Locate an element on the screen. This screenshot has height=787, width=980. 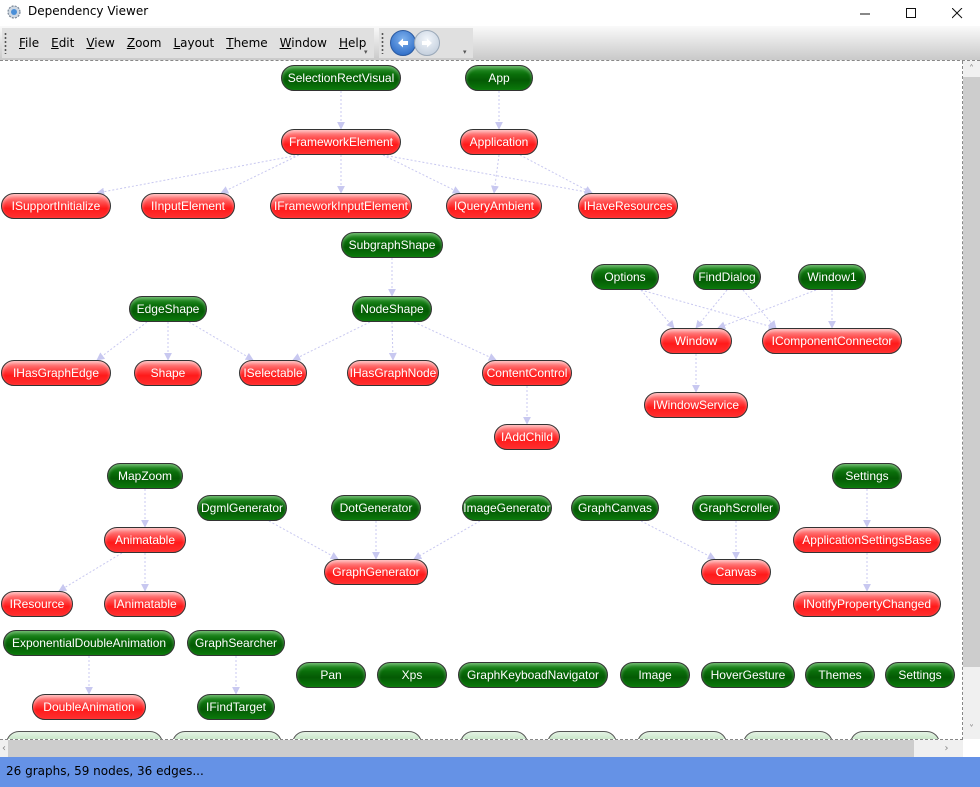
menu-help-label: Help is located at coordinates (352, 43).